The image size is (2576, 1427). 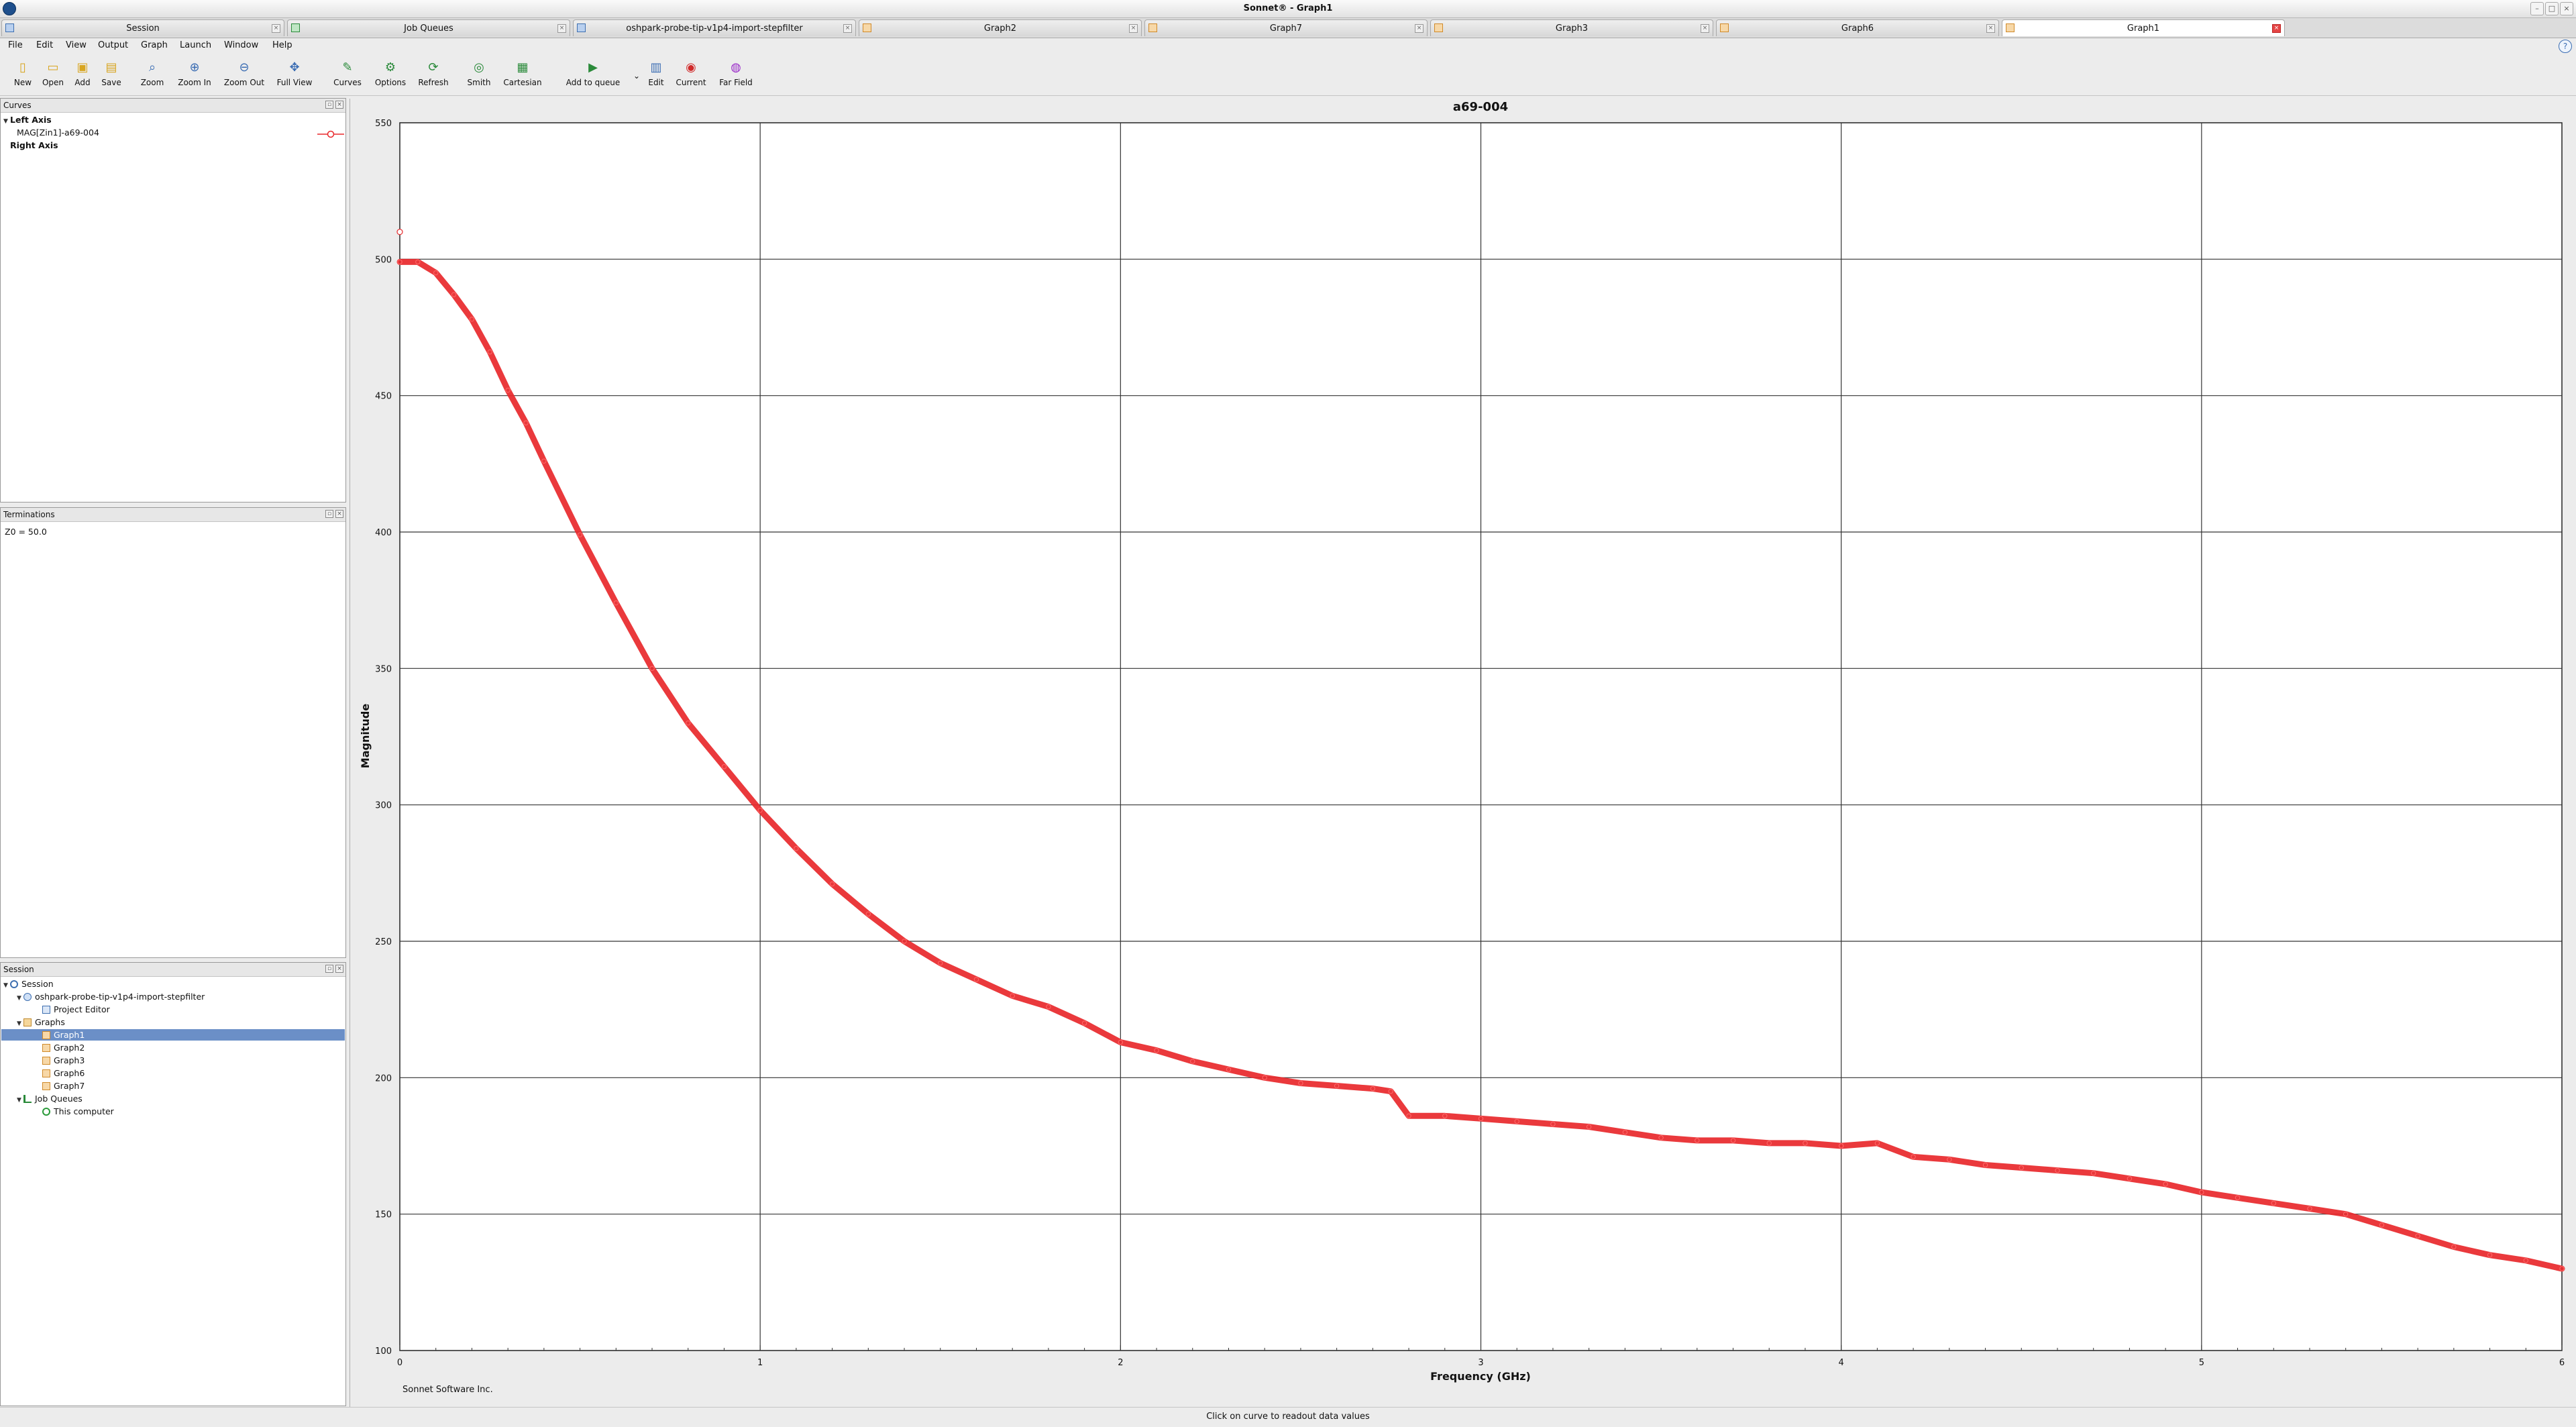 What do you see at coordinates (113, 45) in the screenshot?
I see `menu-output: Output` at bounding box center [113, 45].